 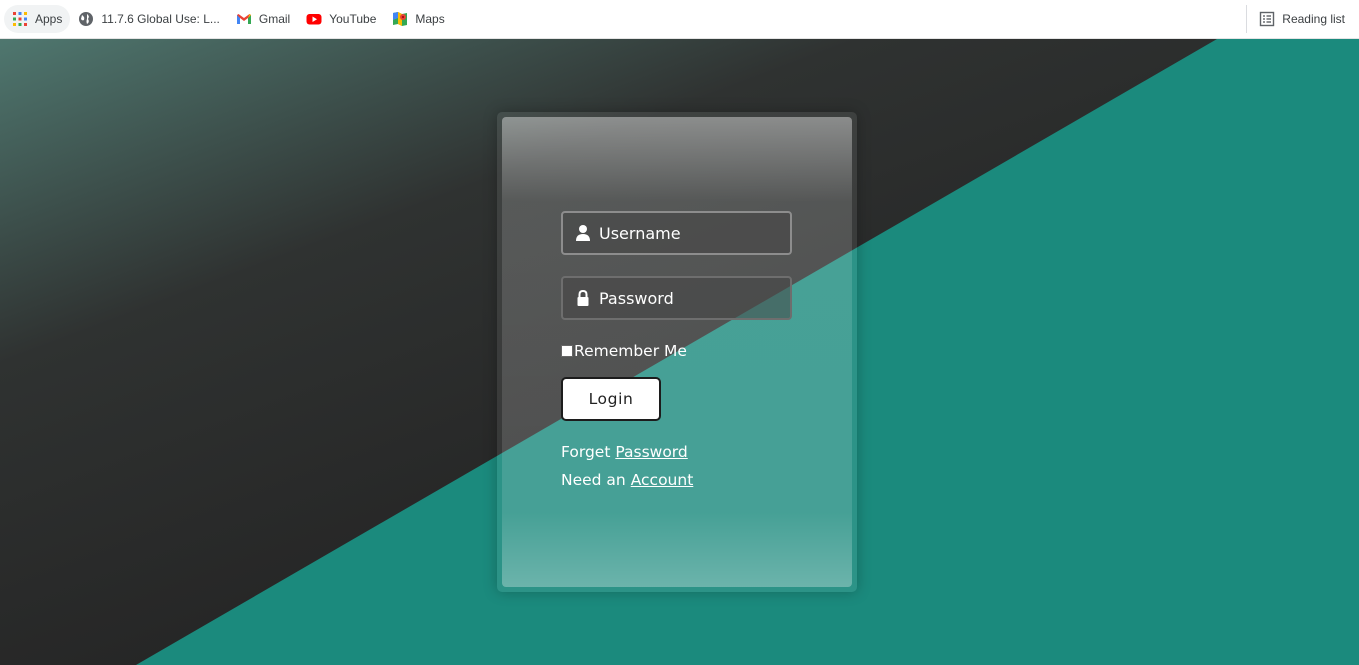 I want to click on bookmark-maps: Maps, so click(x=418, y=19).